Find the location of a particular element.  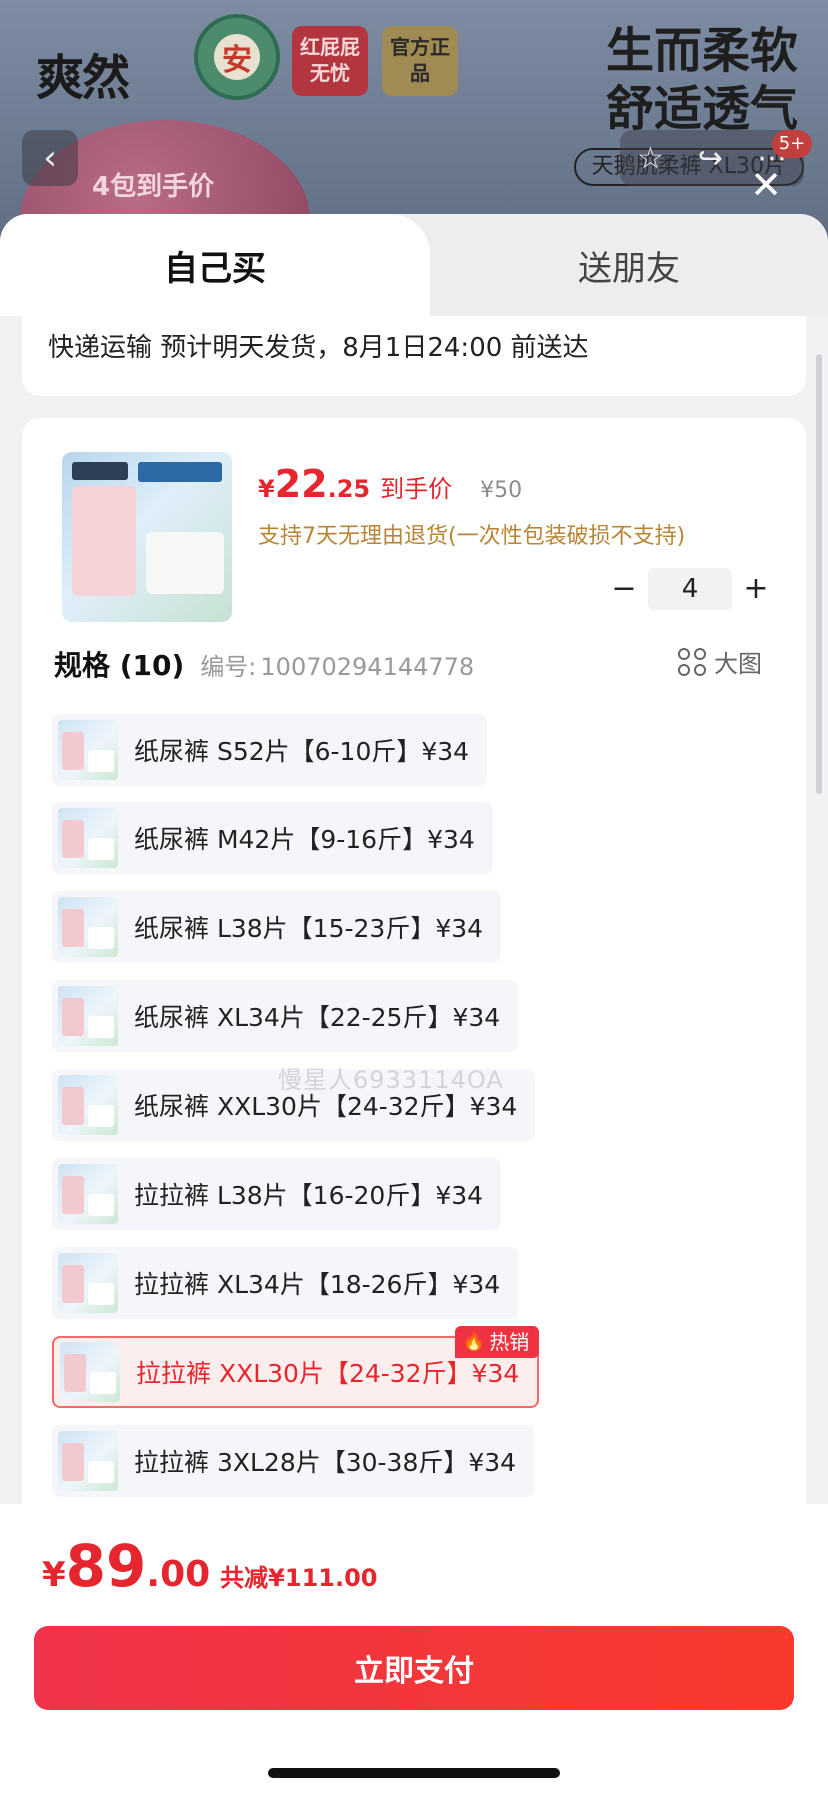

close-icon: ✕ is located at coordinates (766, 185).